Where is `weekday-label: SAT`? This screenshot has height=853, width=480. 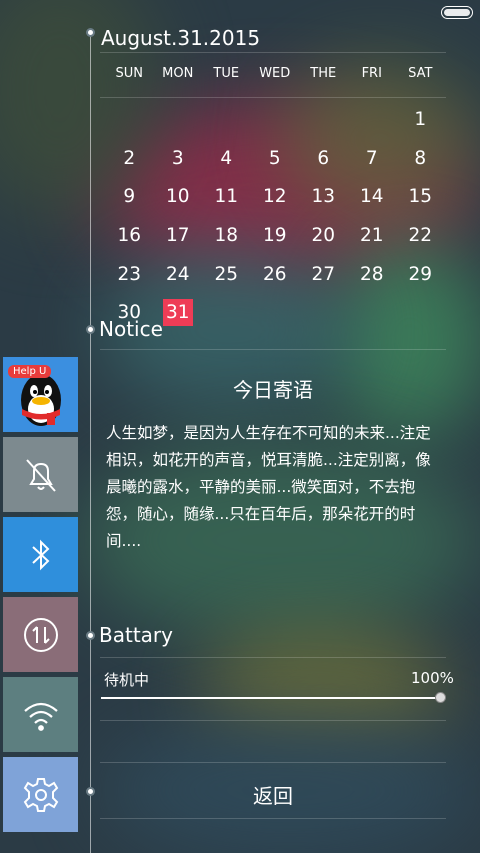
weekday-label: SAT is located at coordinates (420, 73).